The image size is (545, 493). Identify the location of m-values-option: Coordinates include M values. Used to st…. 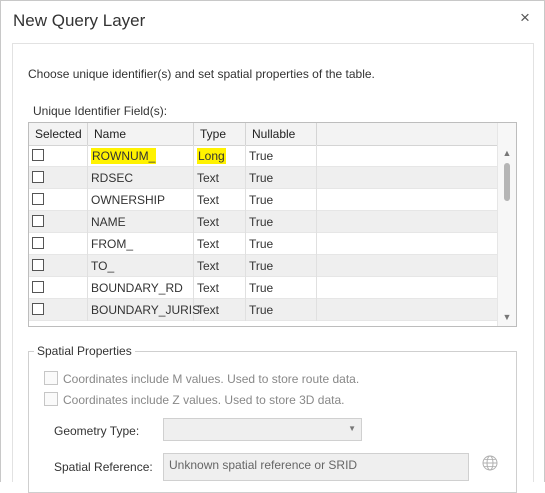
(201, 378).